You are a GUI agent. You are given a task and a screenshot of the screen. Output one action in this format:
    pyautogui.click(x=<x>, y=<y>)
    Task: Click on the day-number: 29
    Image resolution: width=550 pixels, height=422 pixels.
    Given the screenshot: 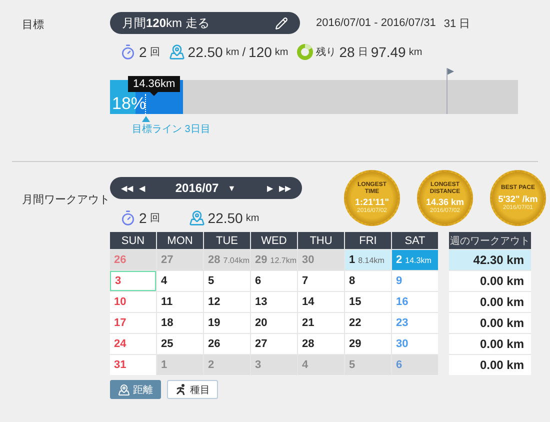 What is the action you would take?
    pyautogui.click(x=355, y=344)
    